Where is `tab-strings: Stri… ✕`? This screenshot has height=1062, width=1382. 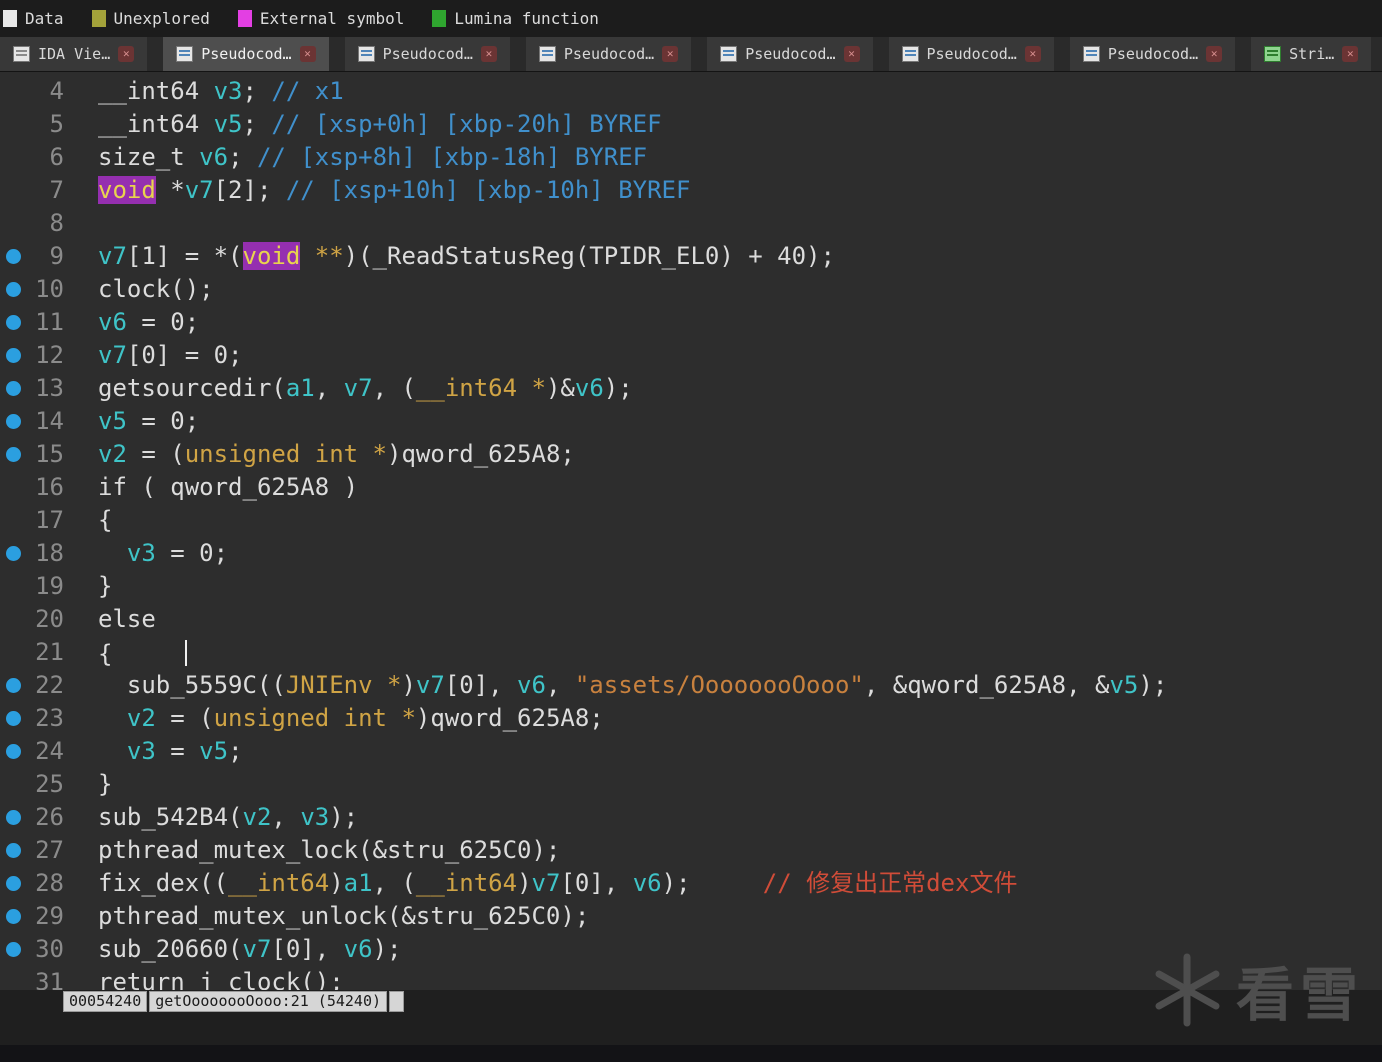 tab-strings: Stri… ✕ is located at coordinates (1311, 54).